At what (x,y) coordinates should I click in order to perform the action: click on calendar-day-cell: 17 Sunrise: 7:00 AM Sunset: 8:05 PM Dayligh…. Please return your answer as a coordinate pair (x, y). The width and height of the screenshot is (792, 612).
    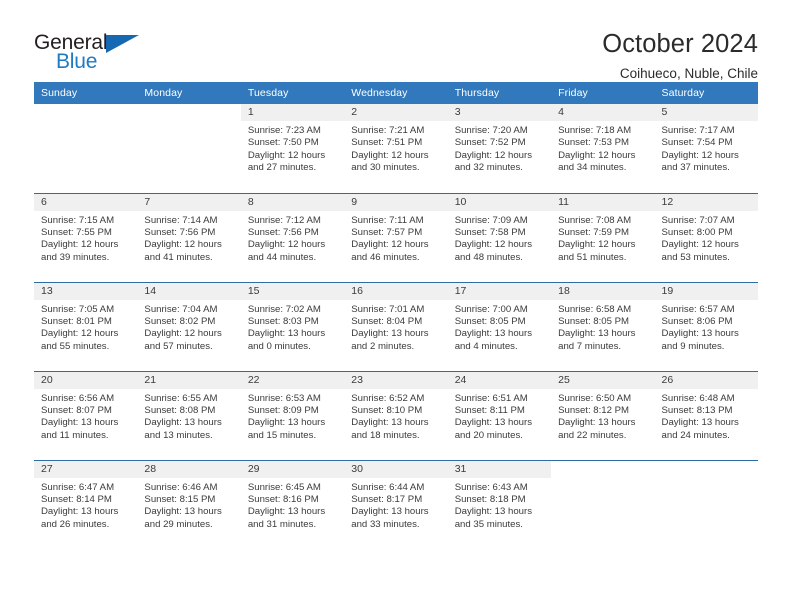
    Looking at the image, I should click on (499, 326).